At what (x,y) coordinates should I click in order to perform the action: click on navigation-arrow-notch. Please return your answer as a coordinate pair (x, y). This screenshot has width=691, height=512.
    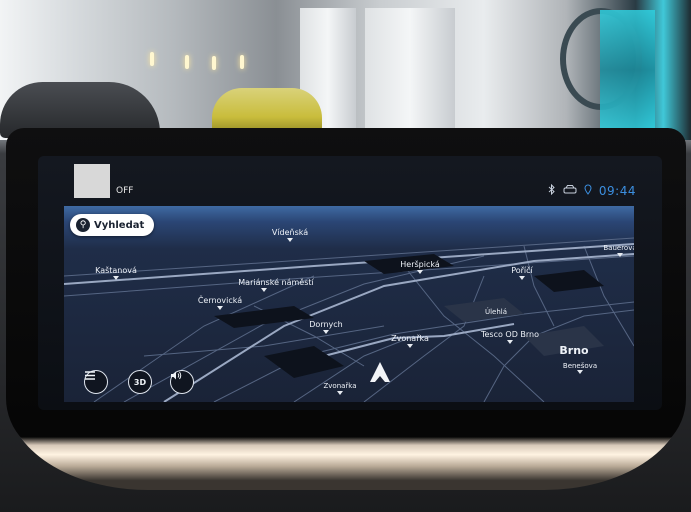
    Looking at the image, I should click on (380, 379).